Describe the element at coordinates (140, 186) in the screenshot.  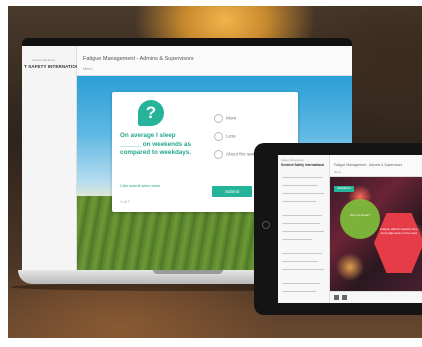
I see `quiz-hint-link: Click submit when done` at that location.